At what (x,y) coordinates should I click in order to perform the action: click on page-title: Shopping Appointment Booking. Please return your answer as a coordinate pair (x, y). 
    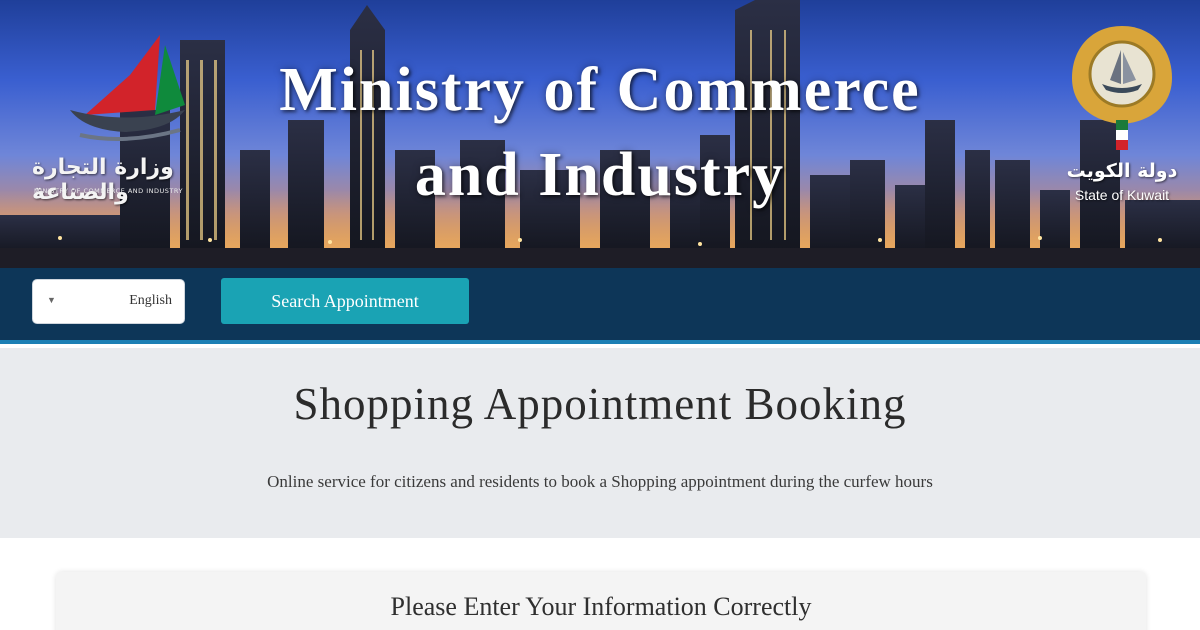
    Looking at the image, I should click on (600, 404).